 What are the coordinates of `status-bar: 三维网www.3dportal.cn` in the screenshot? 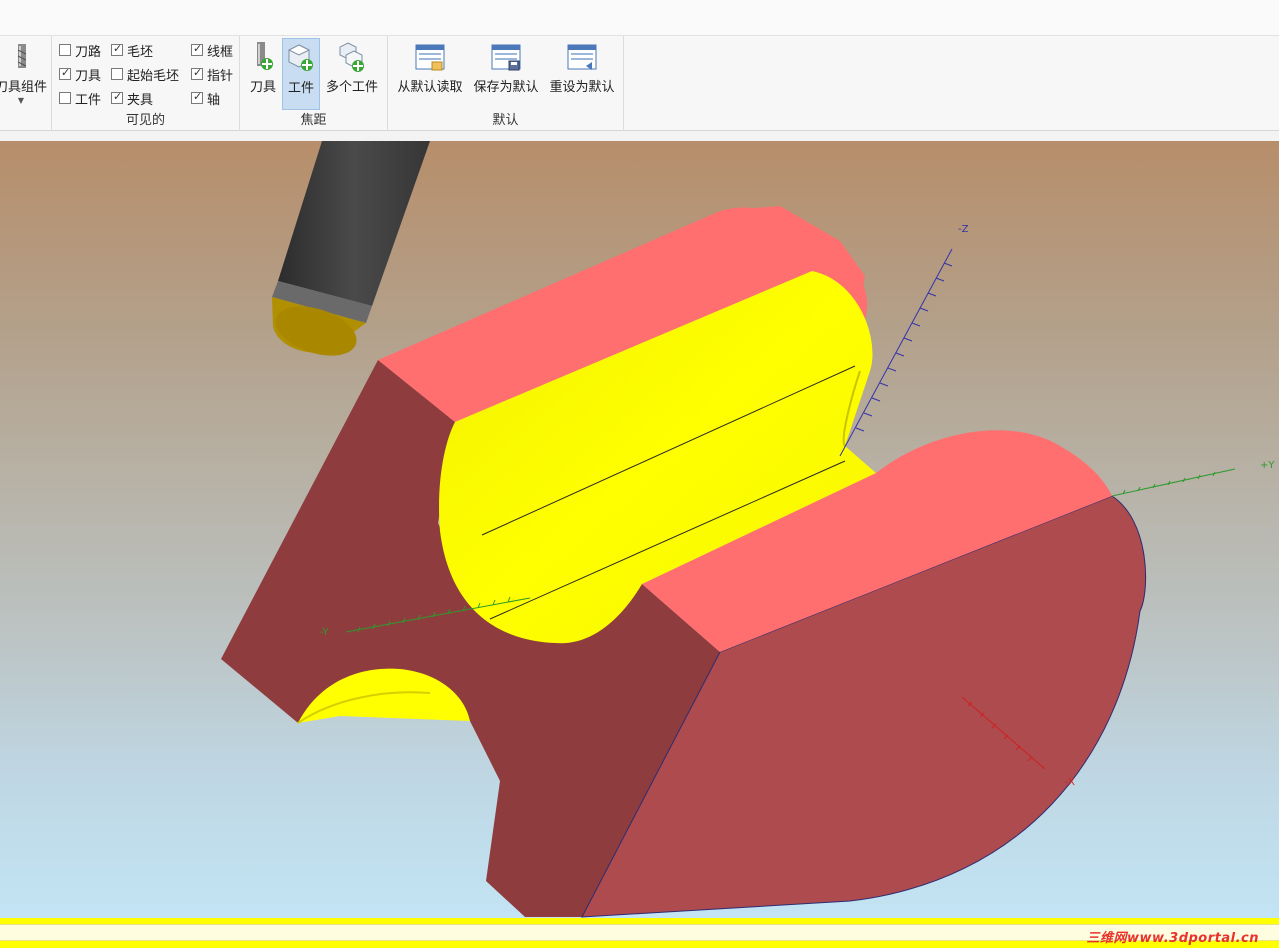 It's located at (639, 933).